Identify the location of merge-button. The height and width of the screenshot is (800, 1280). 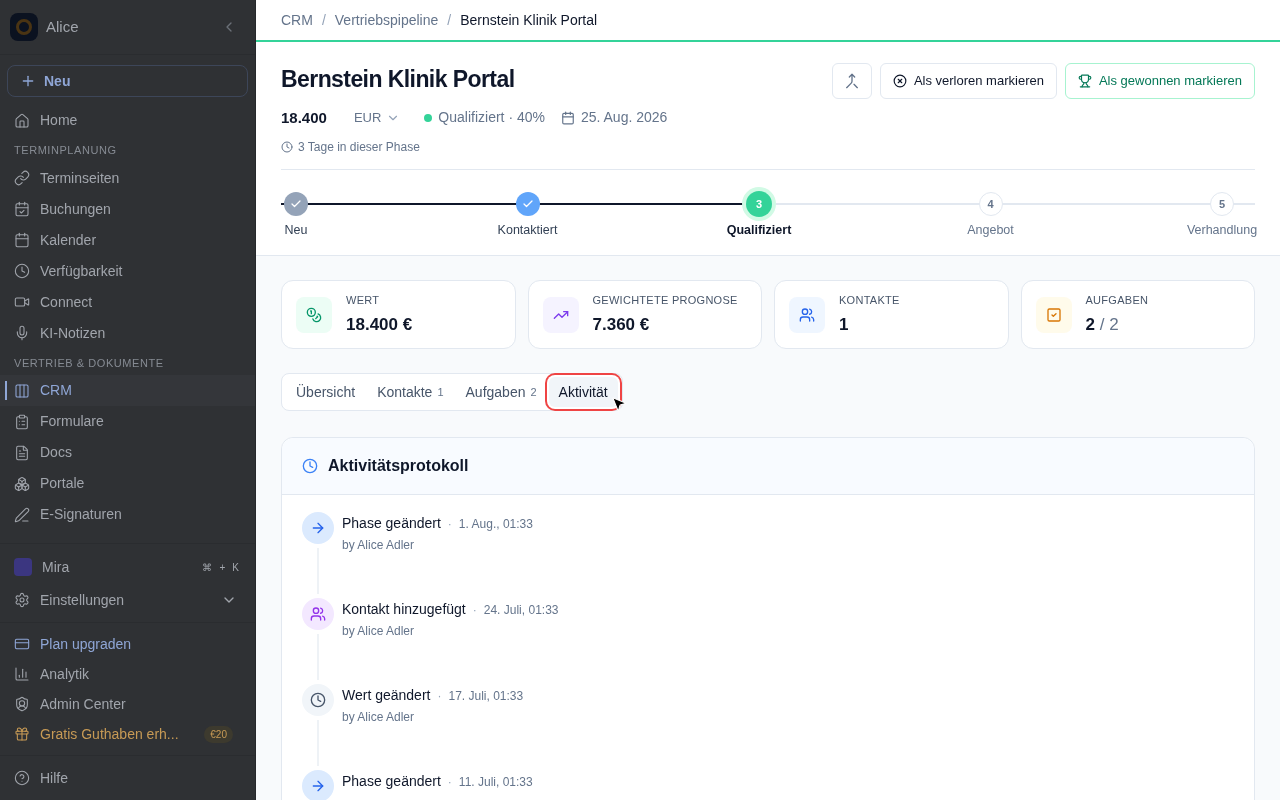
(851, 81).